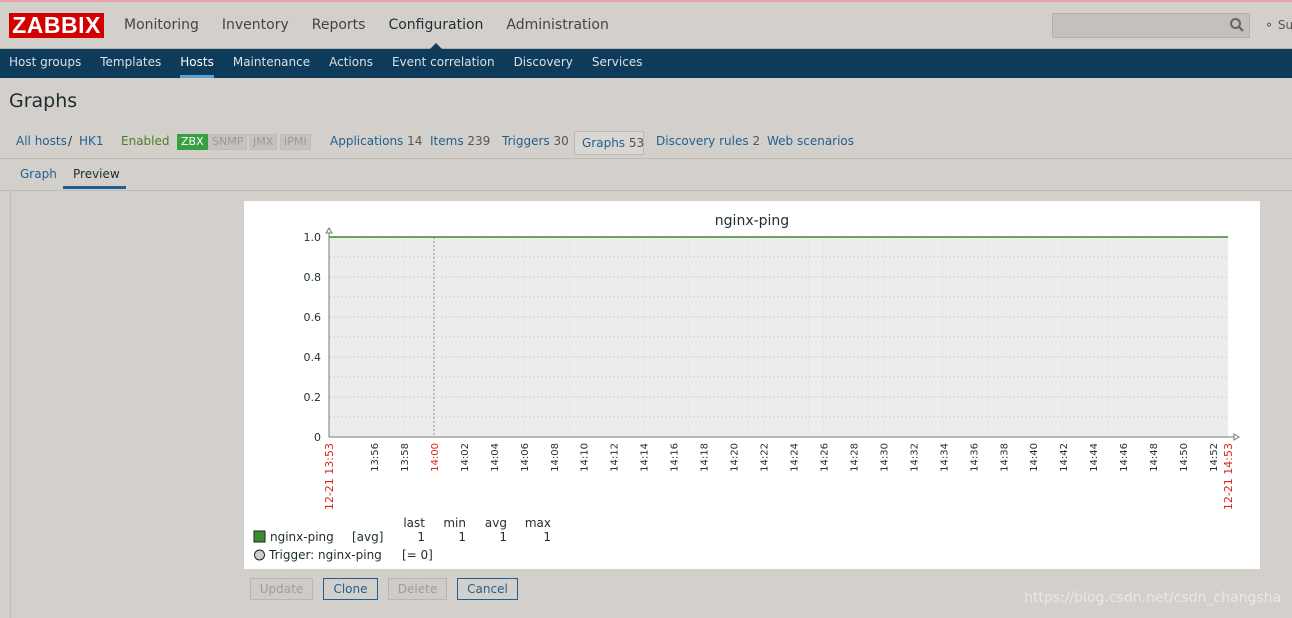 Image resolution: width=1292 pixels, height=618 pixels. What do you see at coordinates (43, 101) in the screenshot?
I see `page-title: Graphs` at bounding box center [43, 101].